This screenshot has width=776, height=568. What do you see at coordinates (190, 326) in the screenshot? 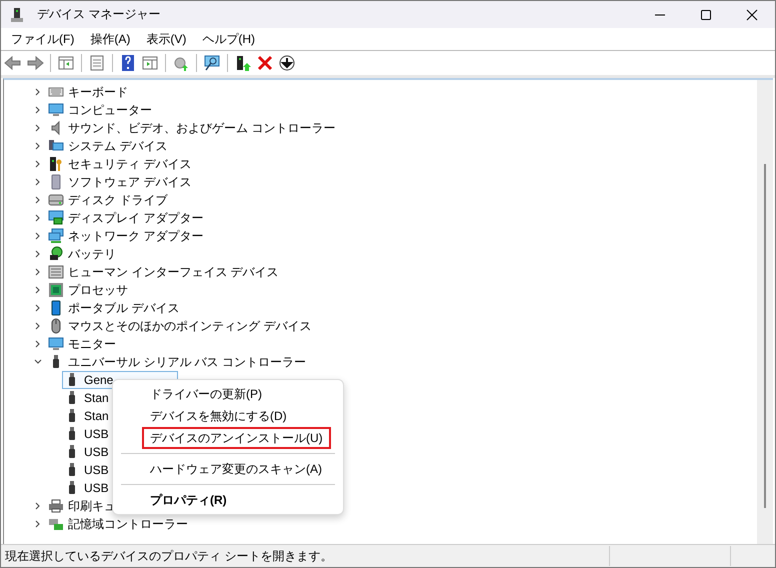
I see `tree-item: マウスとそのほかのポインティング デバイス` at bounding box center [190, 326].